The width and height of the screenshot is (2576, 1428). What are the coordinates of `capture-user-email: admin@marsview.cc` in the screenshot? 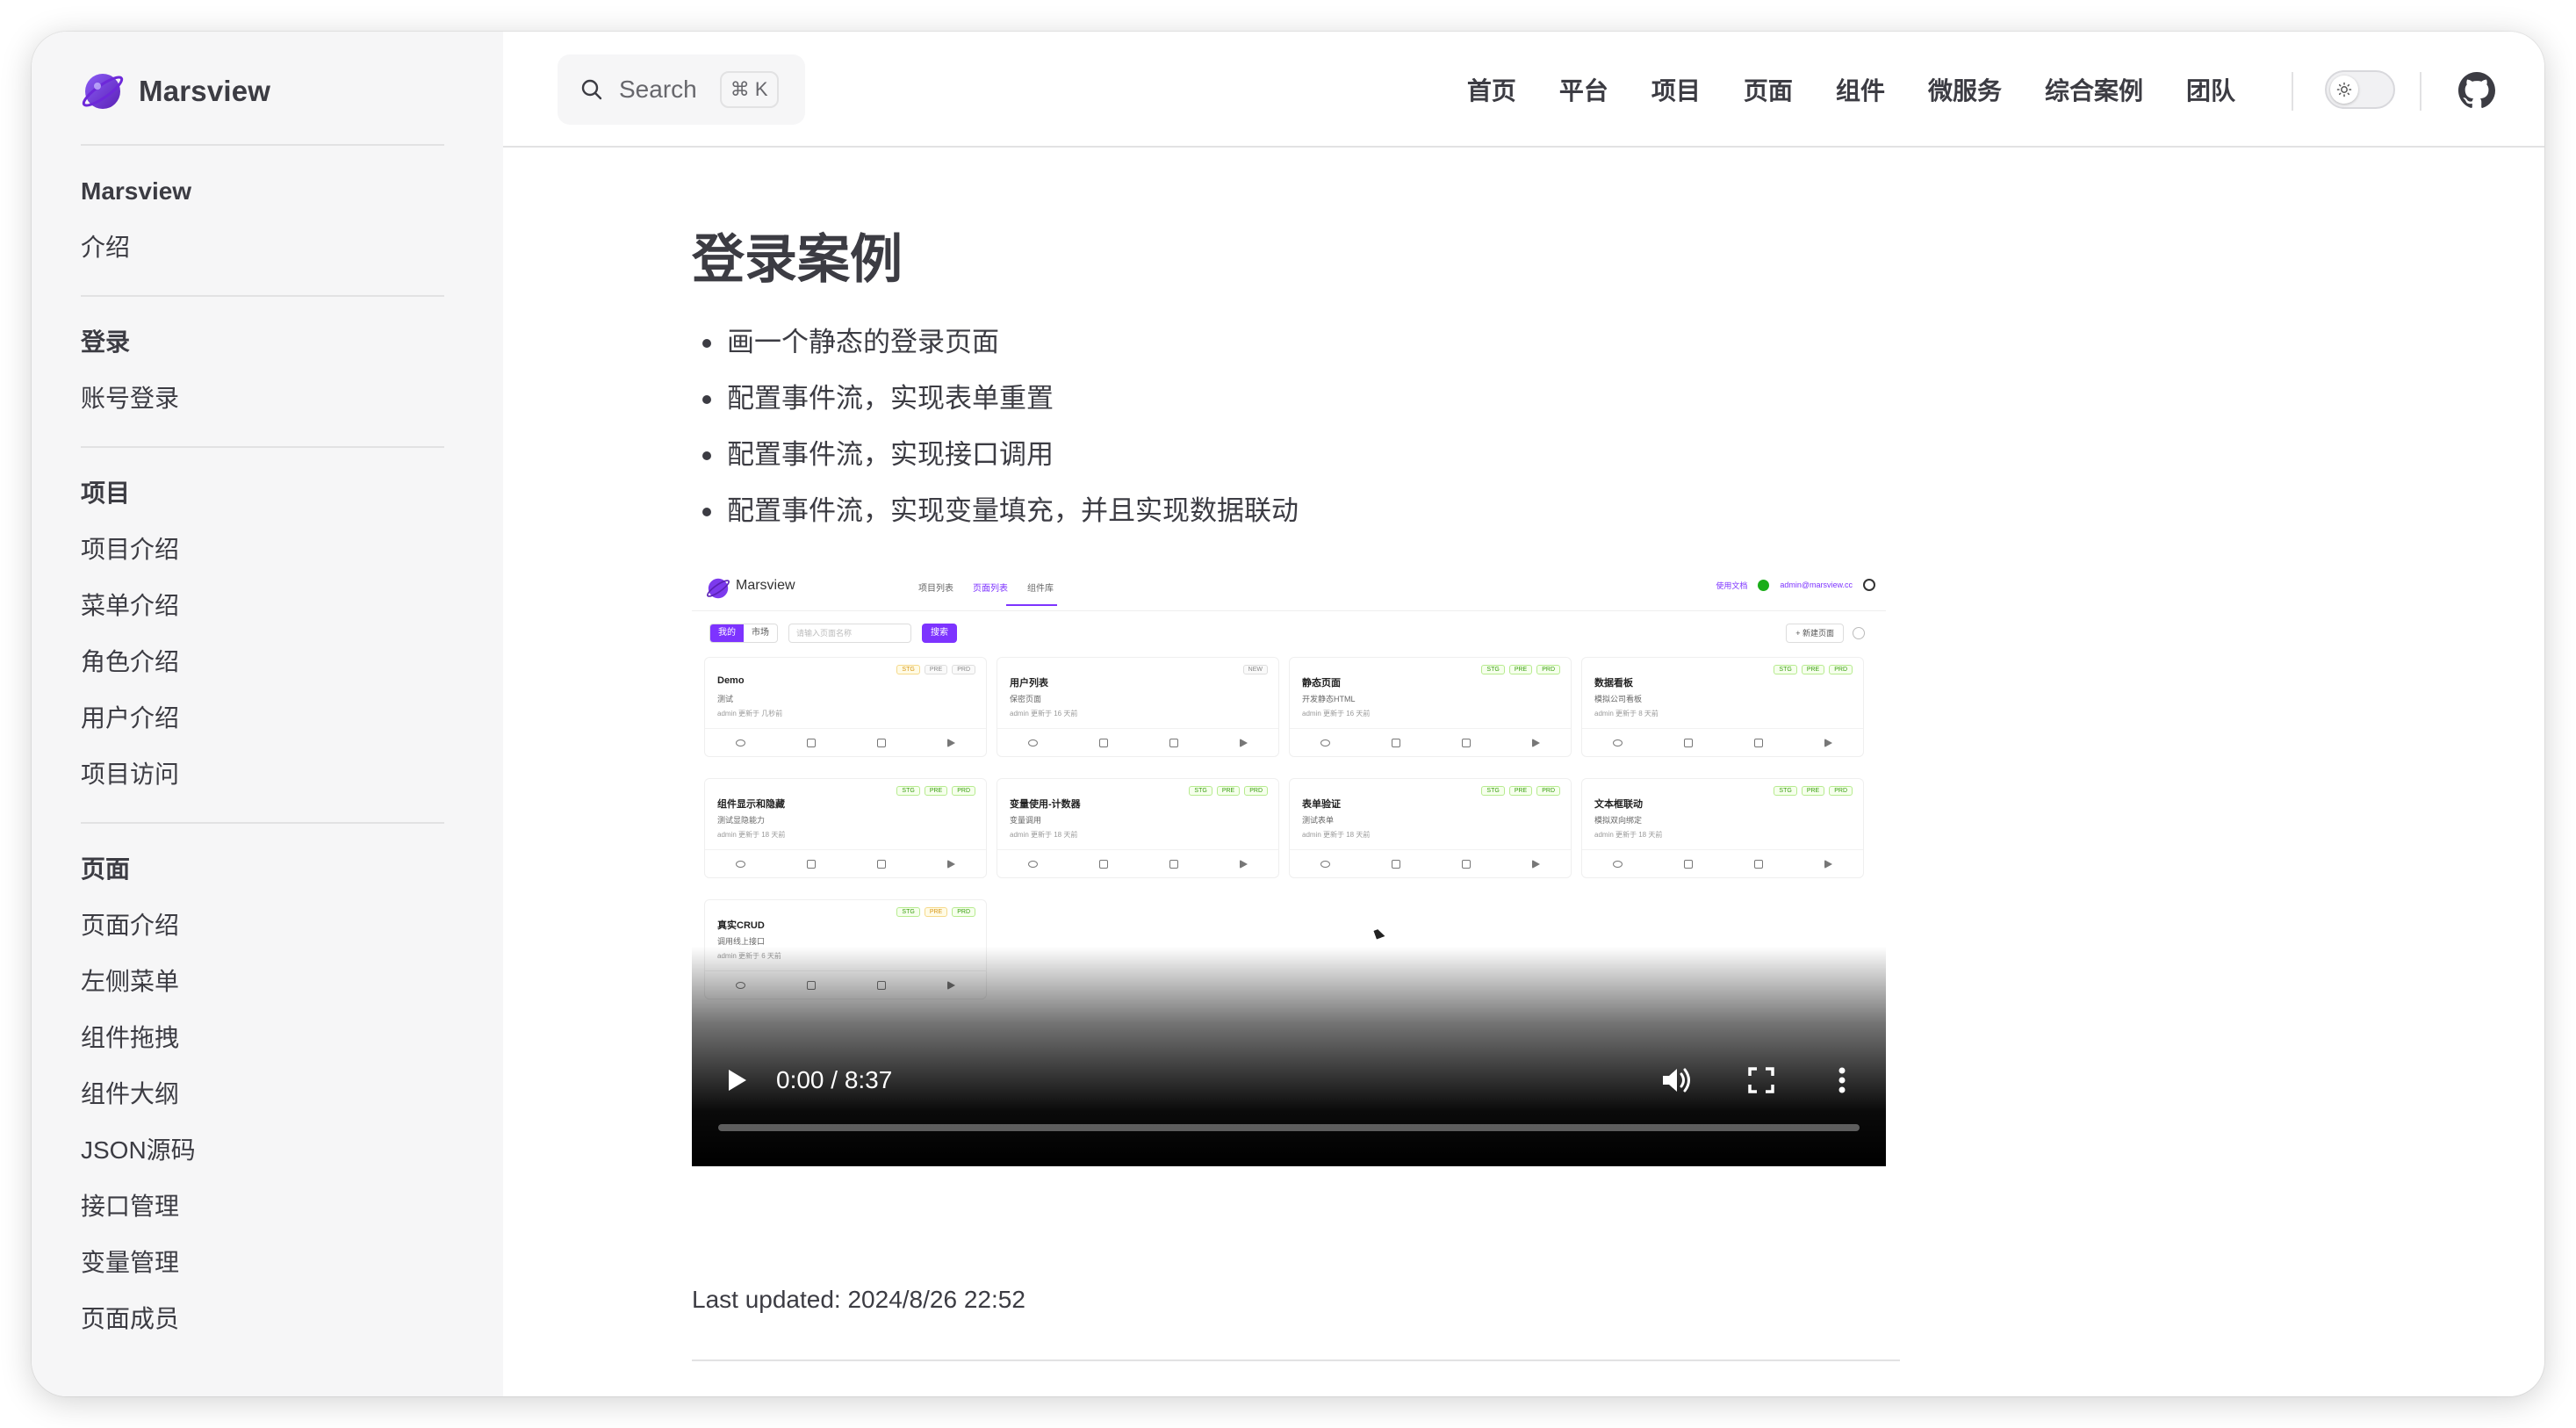 It's located at (1816, 585).